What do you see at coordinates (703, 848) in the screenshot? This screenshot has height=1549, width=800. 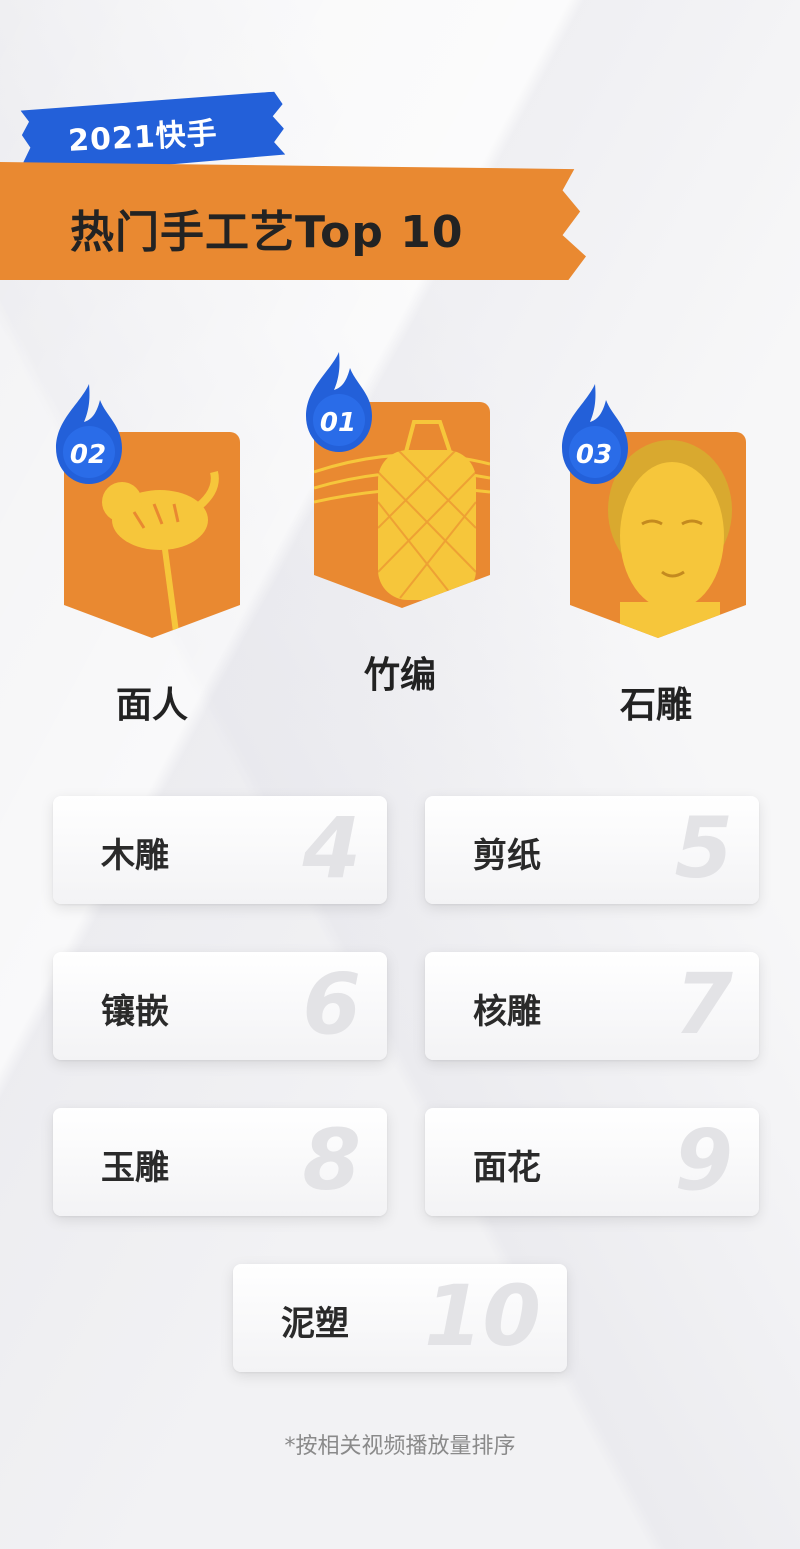 I see `card-rank: 5` at bounding box center [703, 848].